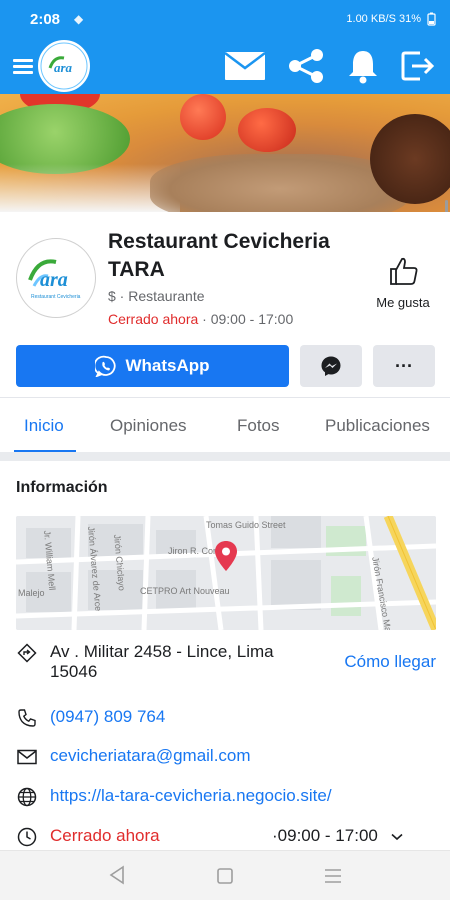 The image size is (450, 900). I want to click on phone-icon, so click(27, 718).